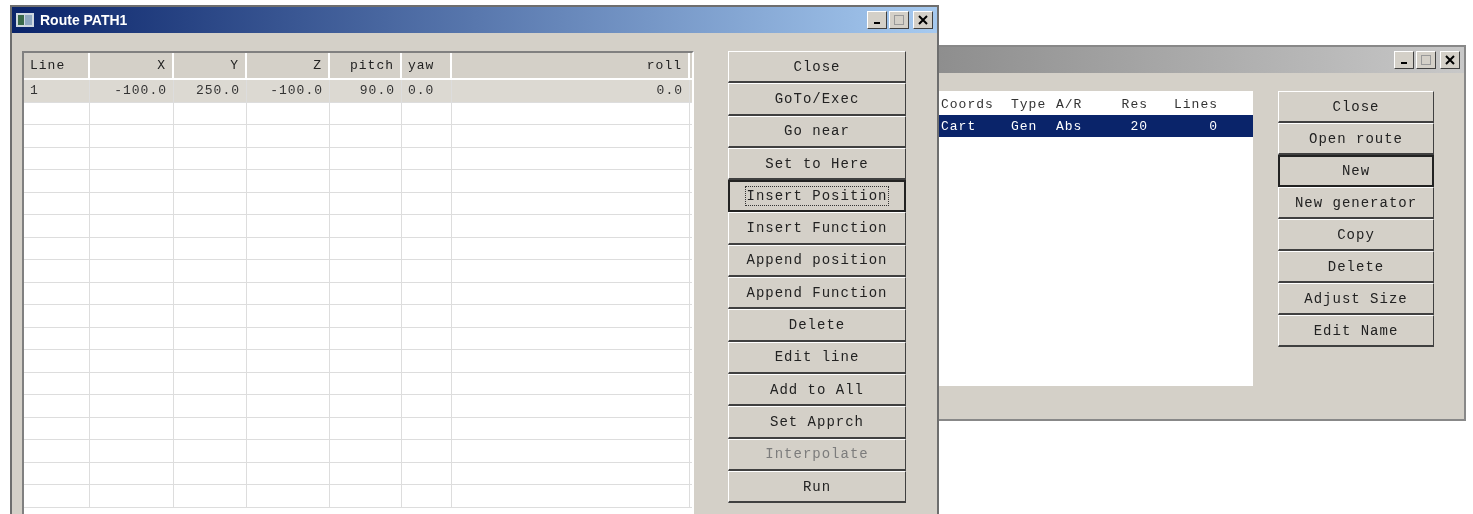 Image resolution: width=1473 pixels, height=514 pixels. I want to click on list-cell-text: 0, so click(1213, 126).